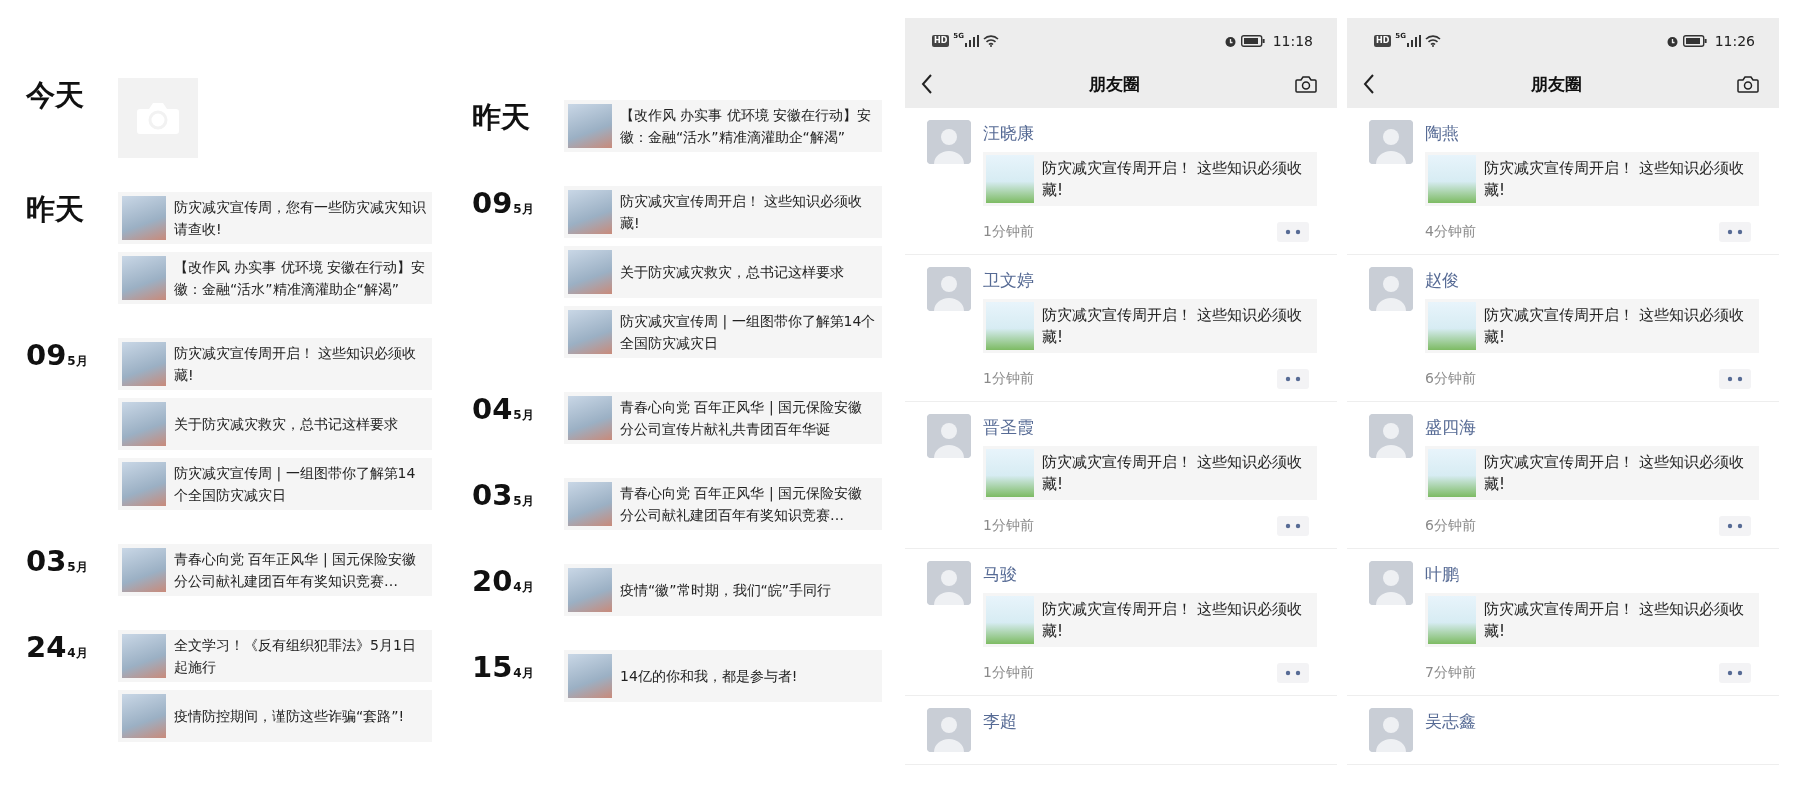 This screenshot has width=1800, height=800. I want to click on article-title: 青春心向党 百年正风华 | 国元保险安徽分公司宣传片献礼共青团百年华诞, so click(742, 418).